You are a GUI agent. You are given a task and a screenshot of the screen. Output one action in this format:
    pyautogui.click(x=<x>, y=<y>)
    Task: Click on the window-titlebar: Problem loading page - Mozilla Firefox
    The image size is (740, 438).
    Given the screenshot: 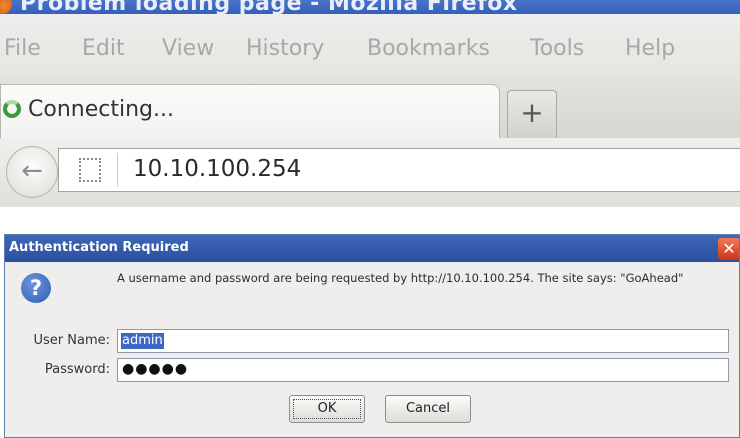 What is the action you would take?
    pyautogui.click(x=370, y=7)
    